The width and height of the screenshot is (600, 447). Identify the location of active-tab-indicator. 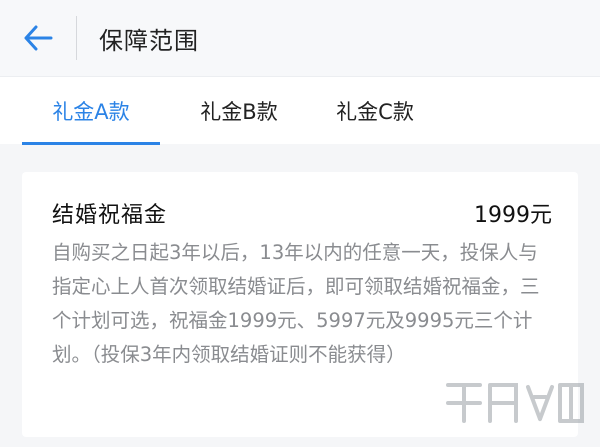
(91, 143).